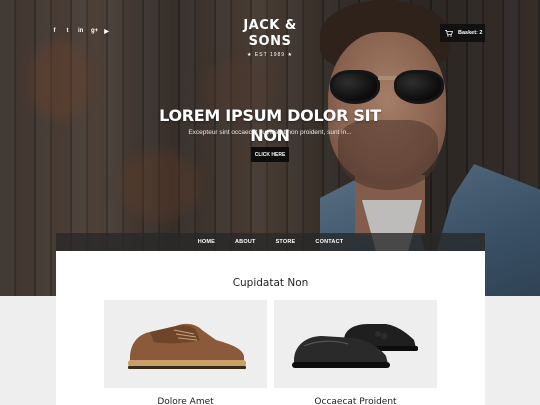  I want to click on main-nav: HOME ABOUT STORE CONTACT, so click(270, 242).